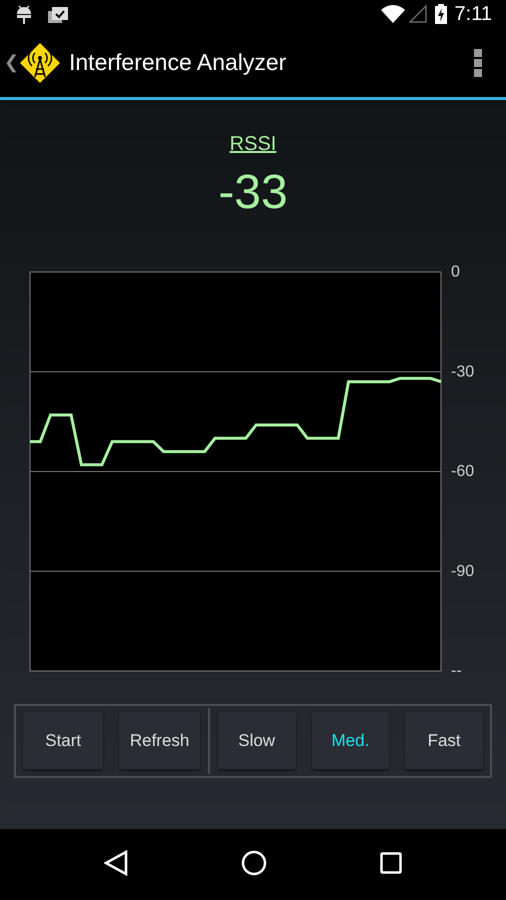  Describe the element at coordinates (253, 863) in the screenshot. I see `home-icon` at that location.